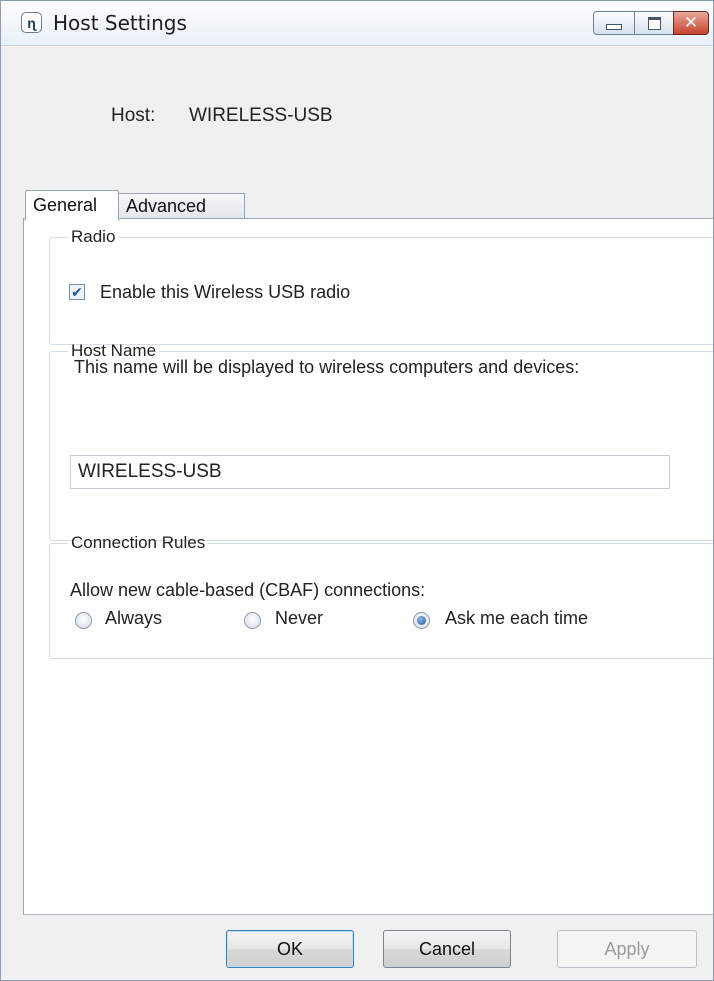 This screenshot has width=714, height=981. Describe the element at coordinates (290, 949) in the screenshot. I see `ok-button: OK` at that location.